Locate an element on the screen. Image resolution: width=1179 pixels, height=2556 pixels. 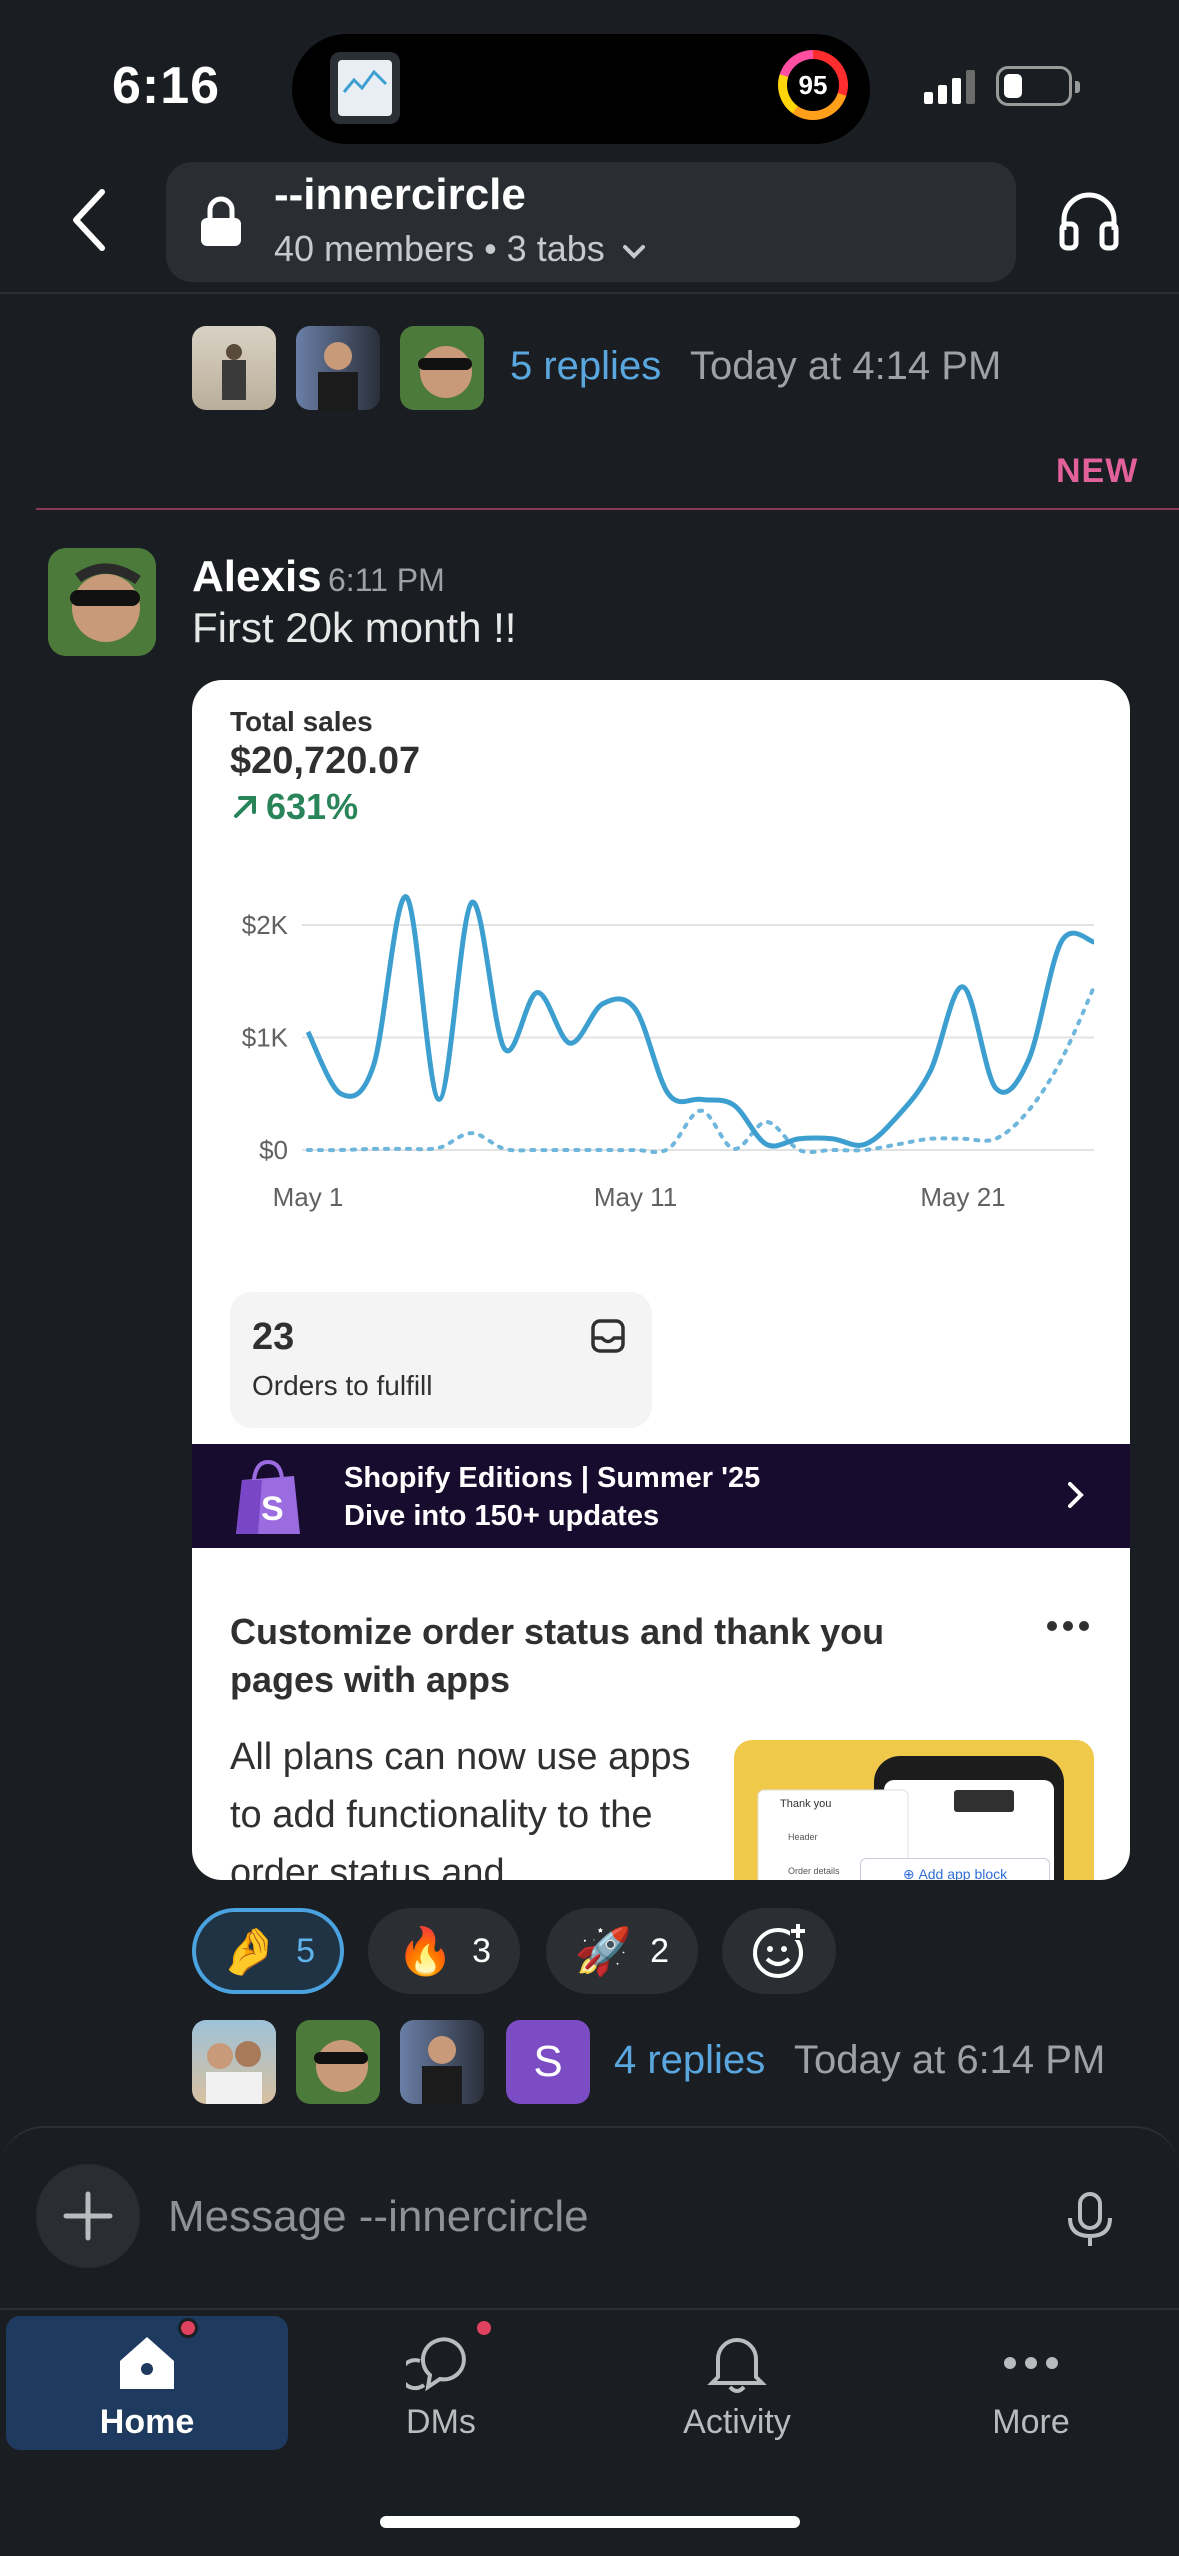
new-messages-divider is located at coordinates (607, 509).